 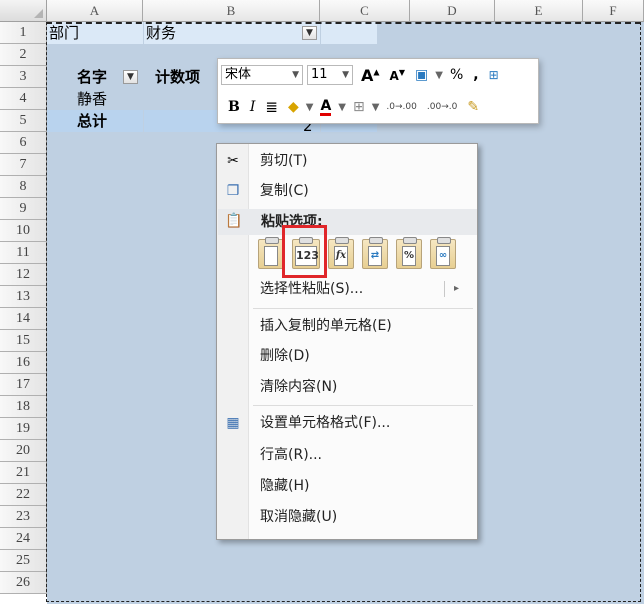 What do you see at coordinates (452, 11) in the screenshot?
I see `column-header-d: D` at bounding box center [452, 11].